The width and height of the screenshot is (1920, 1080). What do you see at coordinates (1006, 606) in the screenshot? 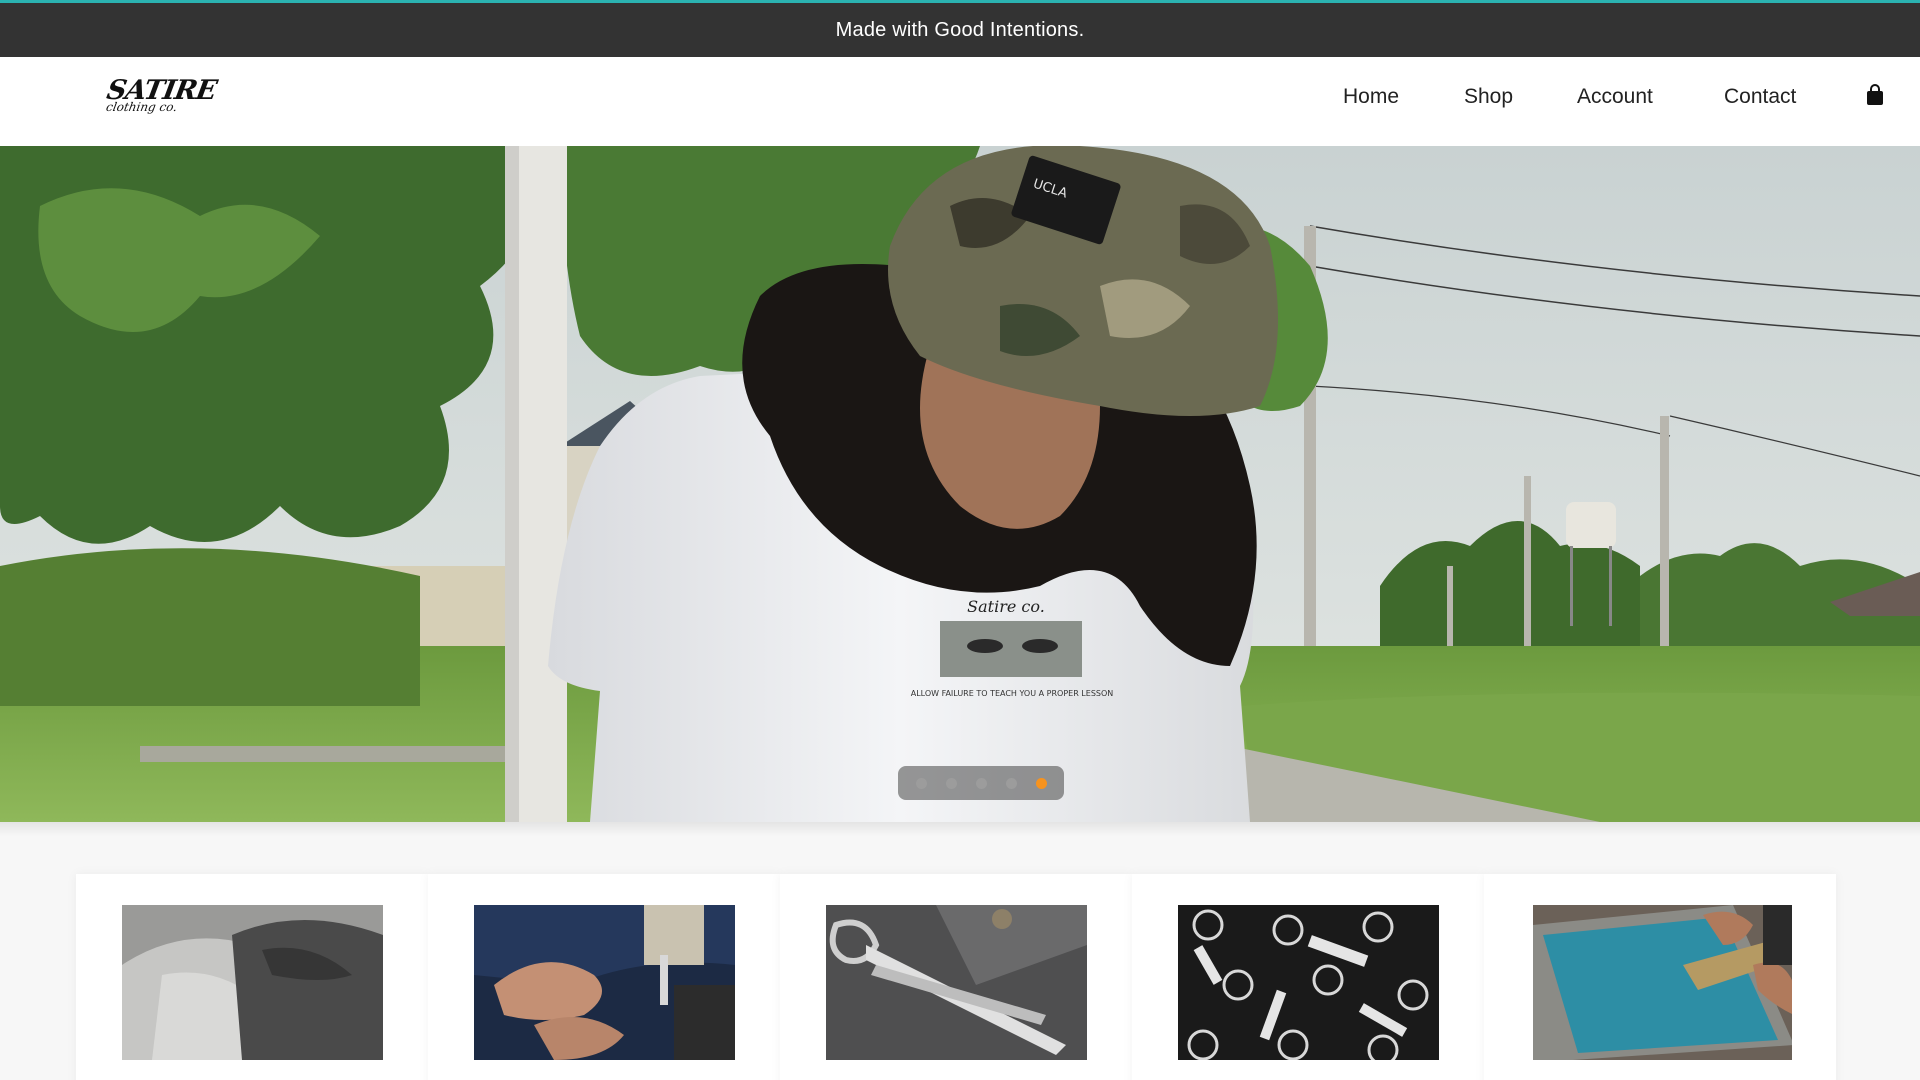
I see `svg-text: Satire co.` at bounding box center [1006, 606].